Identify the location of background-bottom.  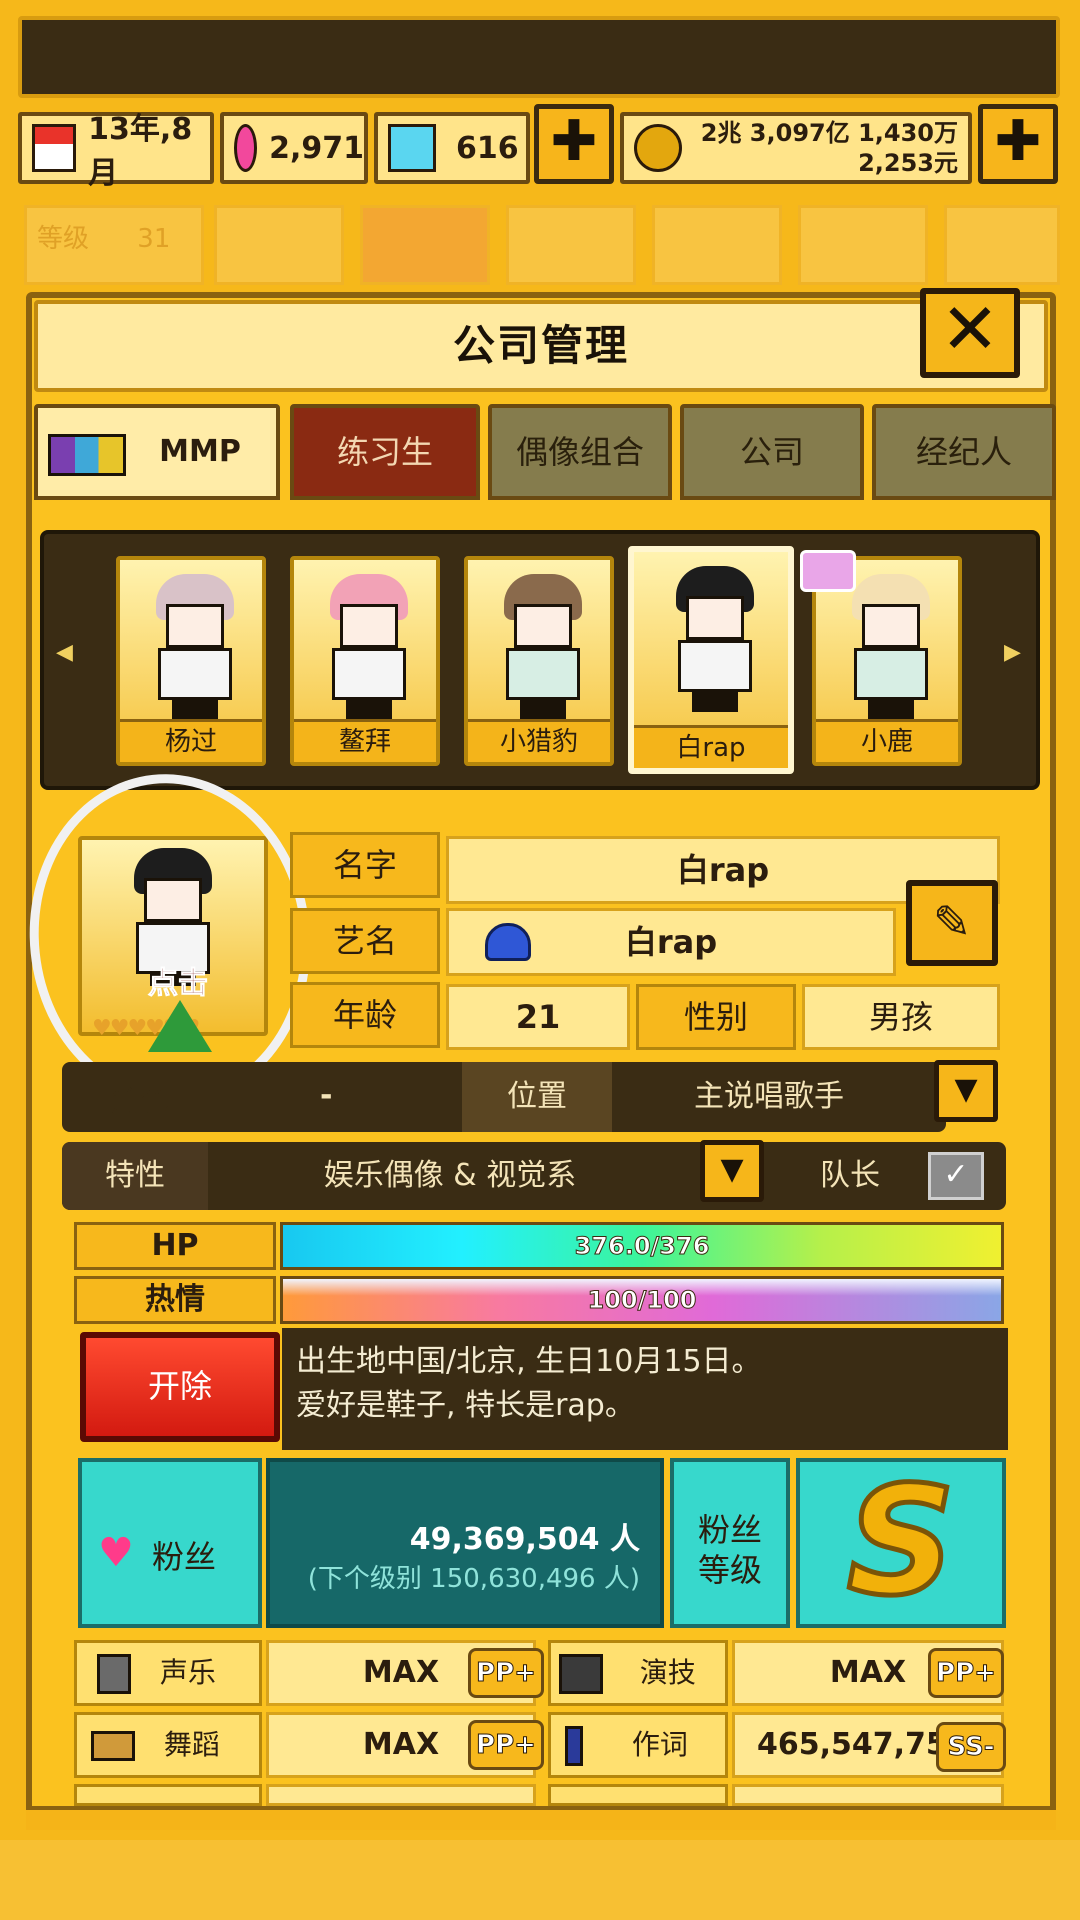
(540, 1880).